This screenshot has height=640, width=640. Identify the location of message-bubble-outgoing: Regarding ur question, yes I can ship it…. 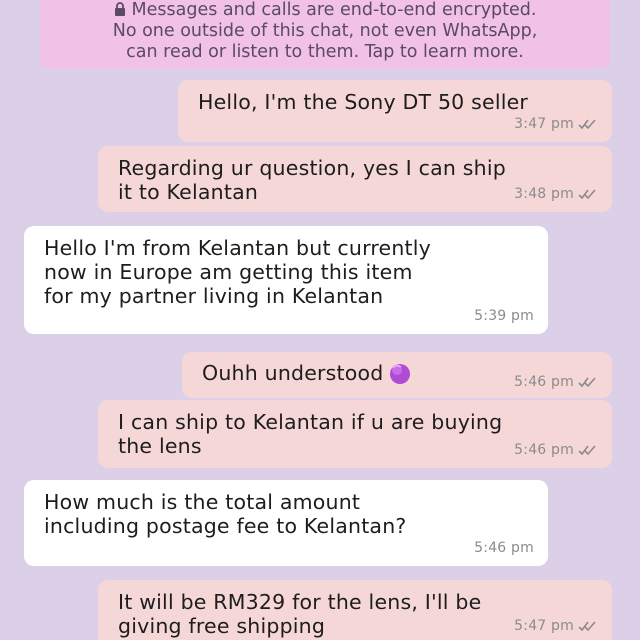
(355, 179).